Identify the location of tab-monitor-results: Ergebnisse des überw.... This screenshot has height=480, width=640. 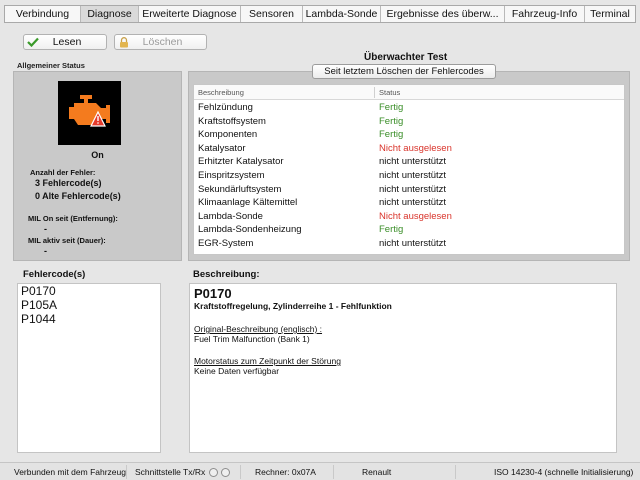
(443, 14).